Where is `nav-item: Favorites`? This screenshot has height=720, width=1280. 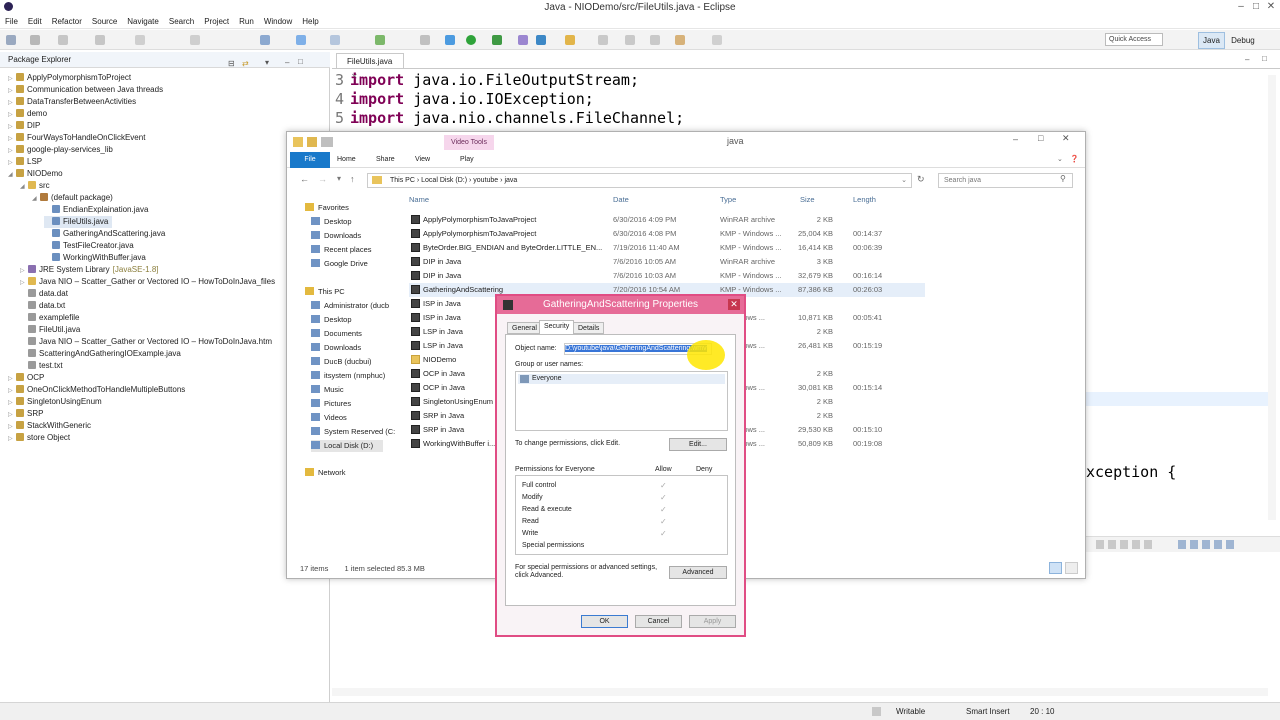 nav-item: Favorites is located at coordinates (327, 208).